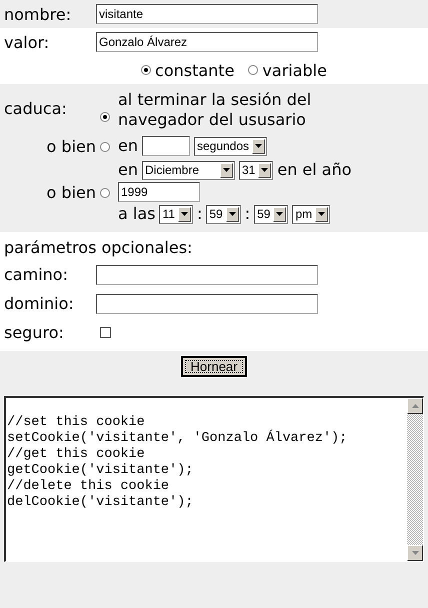  What do you see at coordinates (256, 170) in the screenshot?
I see `dropdown: 31` at bounding box center [256, 170].